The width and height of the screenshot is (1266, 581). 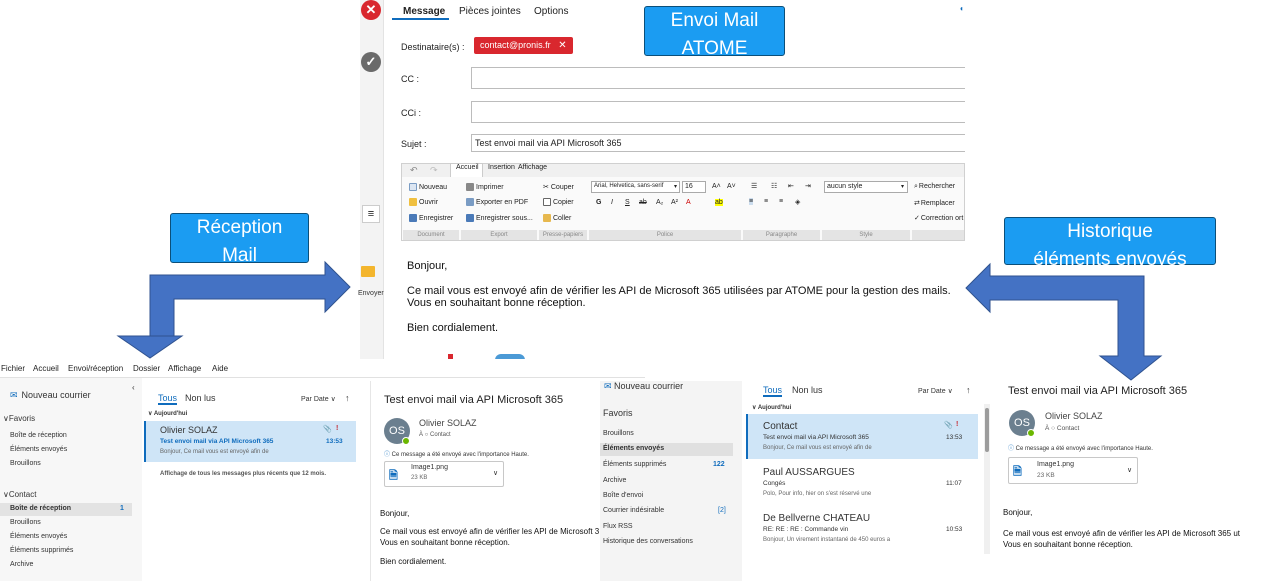 I want to click on sent-sort-label: Par Date, so click(x=932, y=391).